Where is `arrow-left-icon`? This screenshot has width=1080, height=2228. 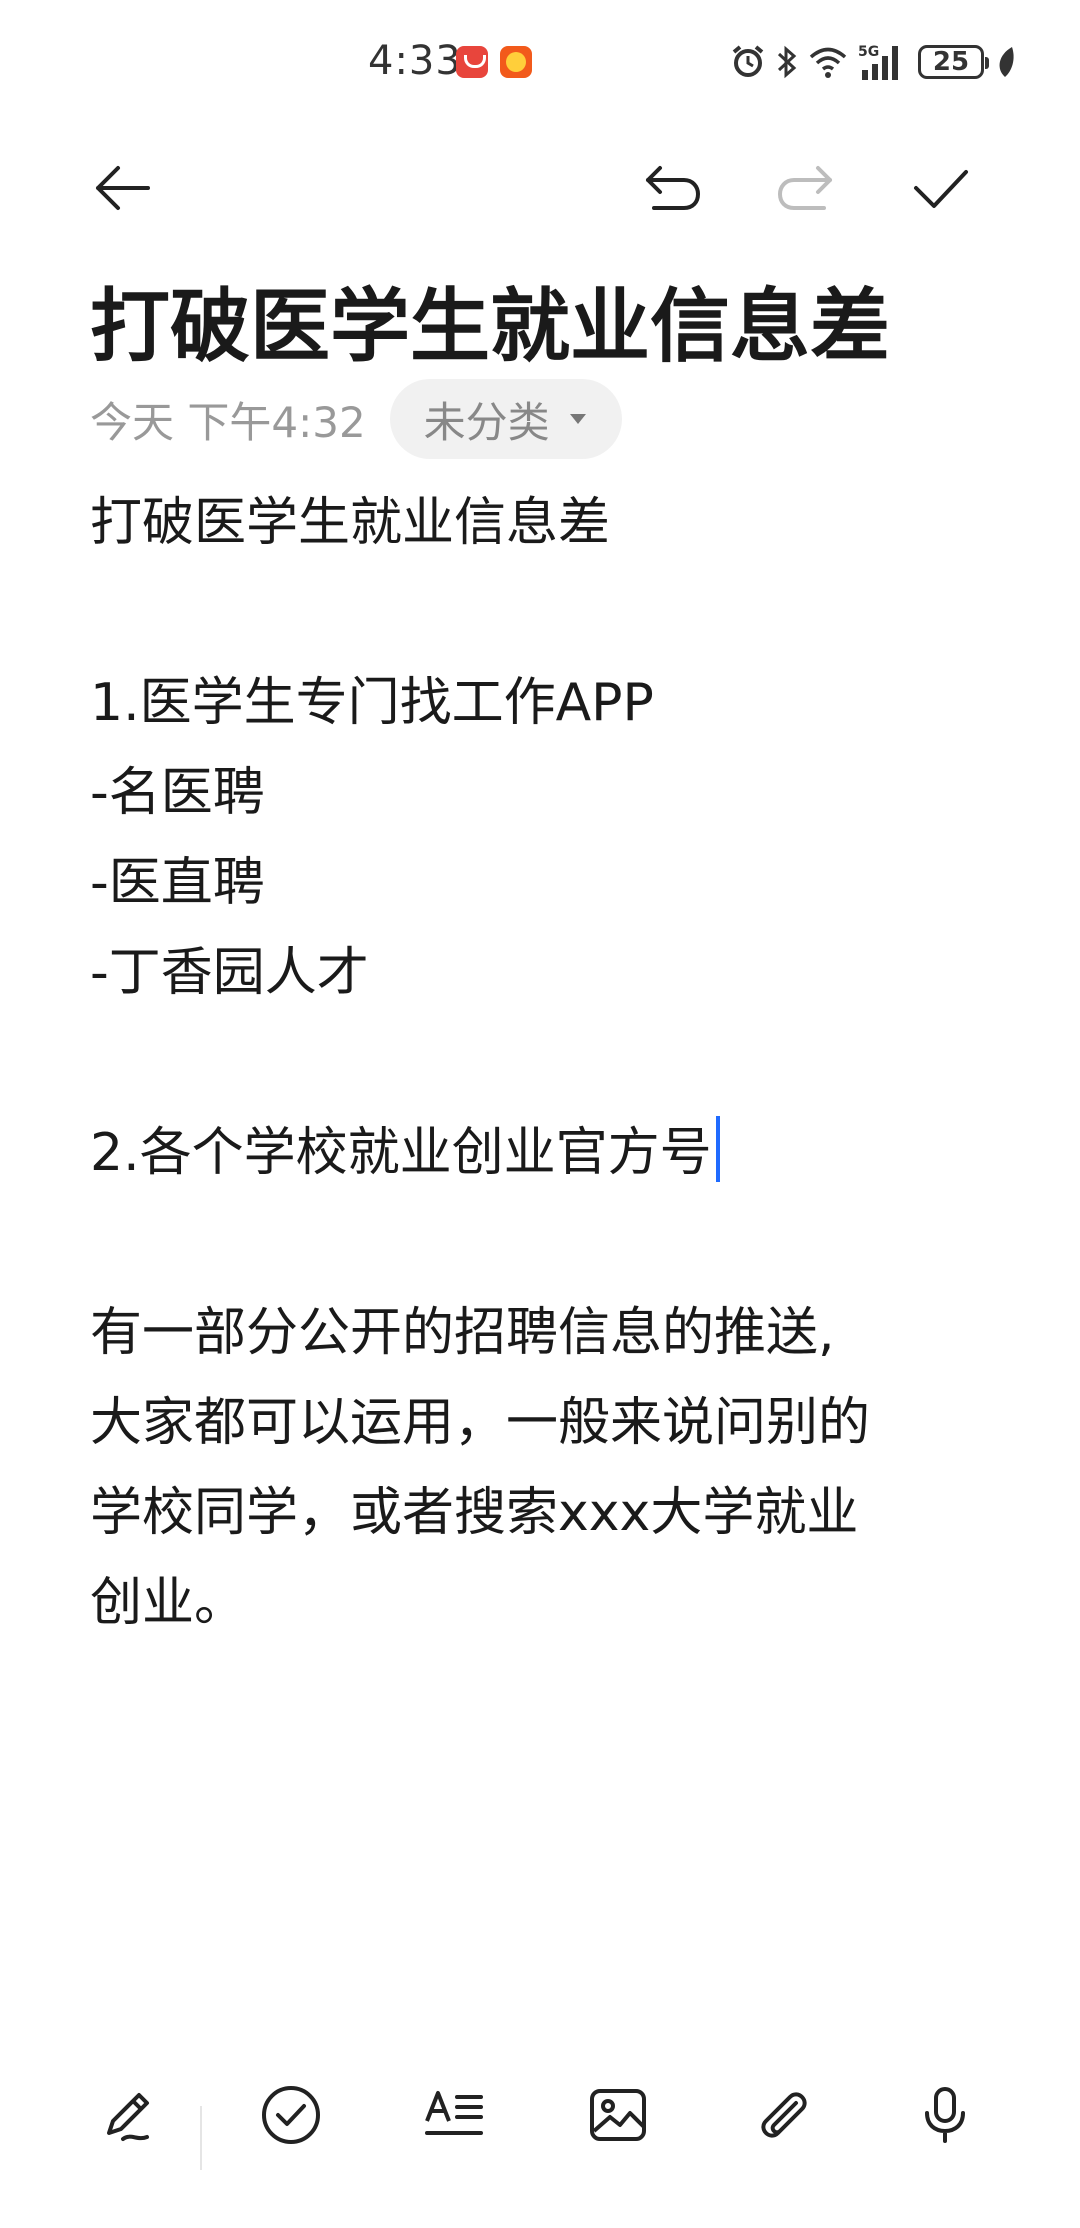
arrow-left-icon is located at coordinates (123, 188).